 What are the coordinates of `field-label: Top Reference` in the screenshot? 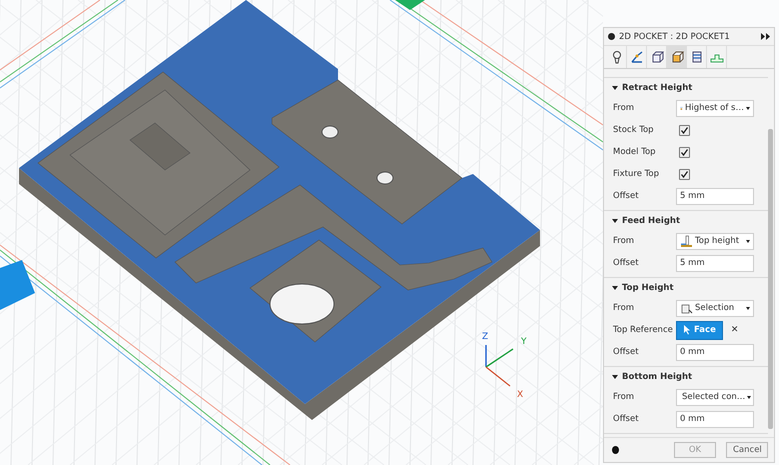 It's located at (643, 330).